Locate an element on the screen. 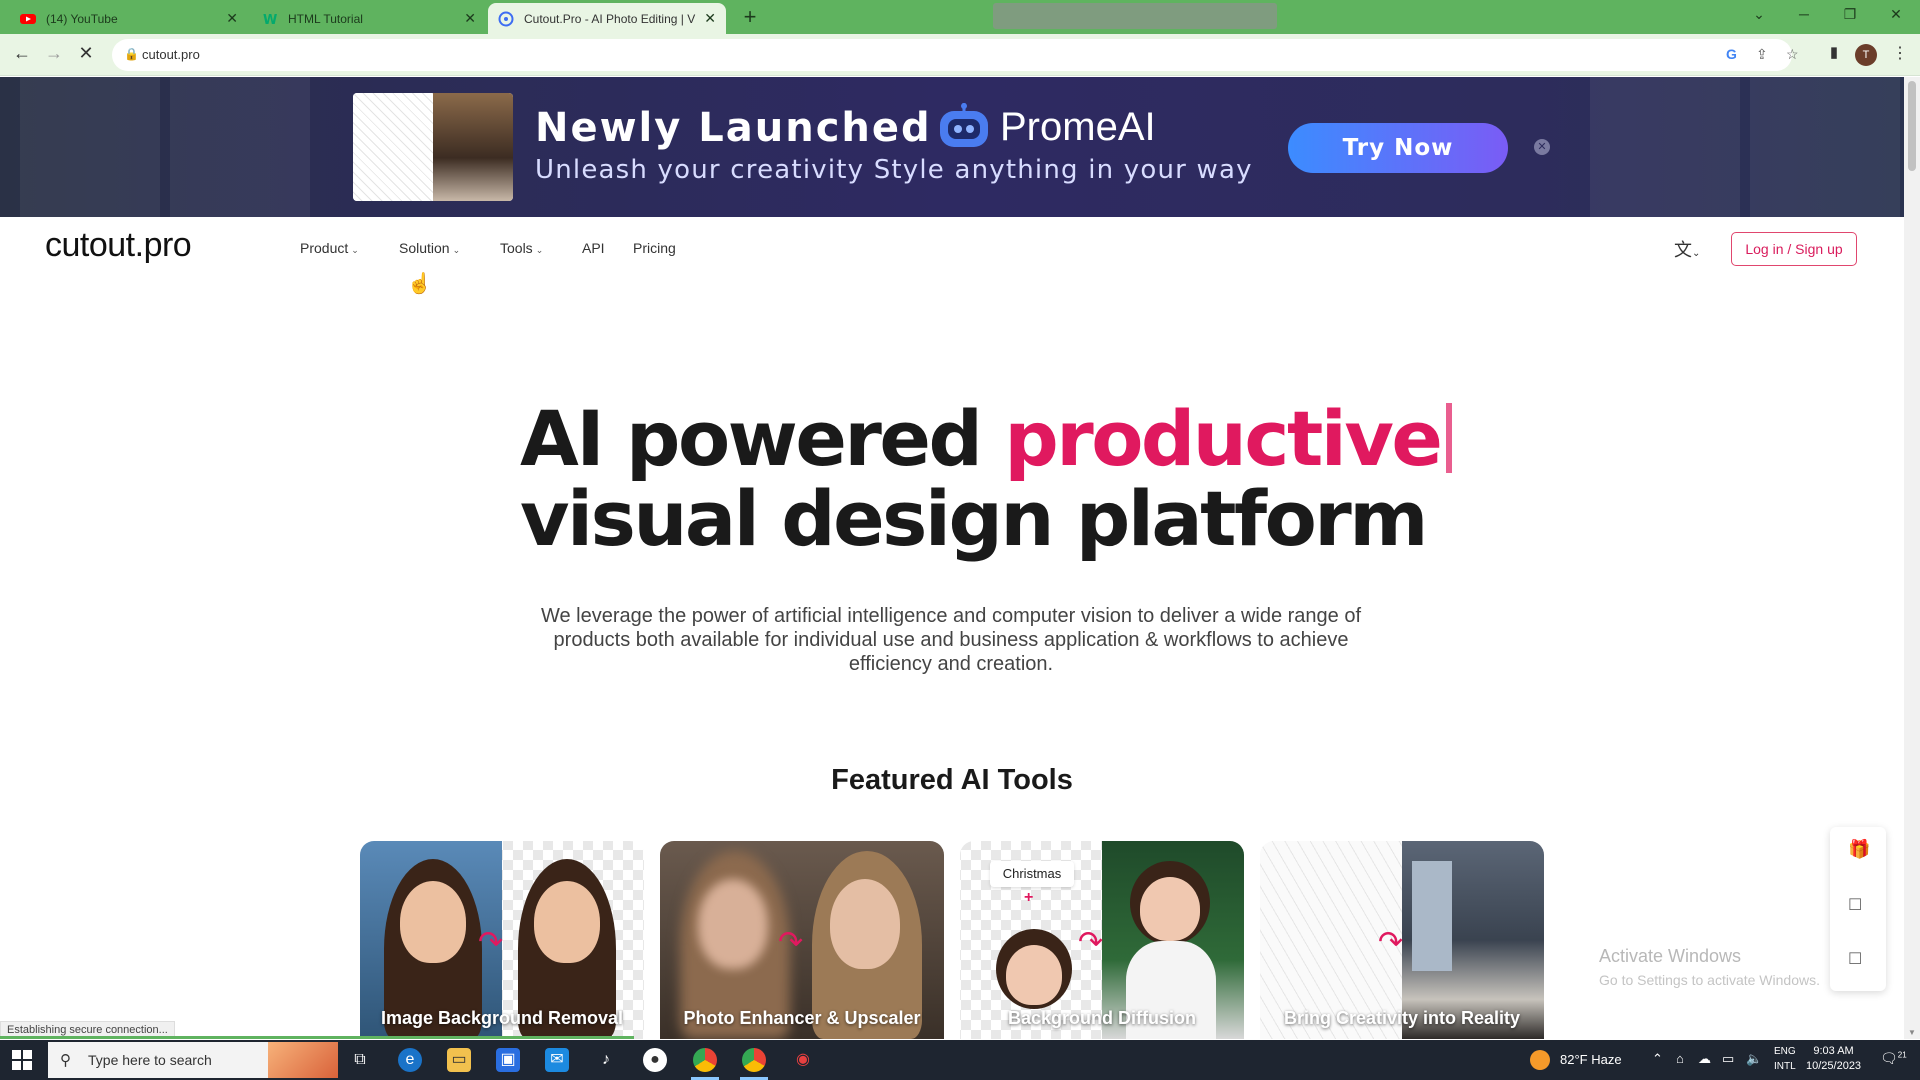 The width and height of the screenshot is (1920, 1080). side-action-panel: 🎁 ☐ ☐ is located at coordinates (1858, 909).